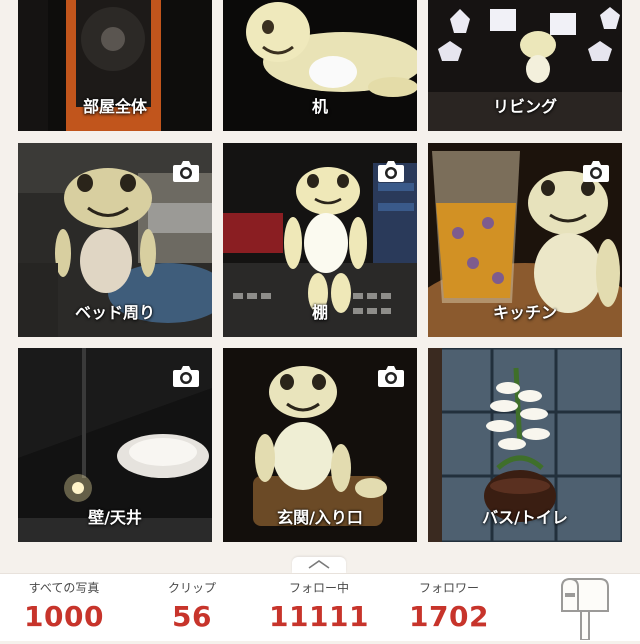 Image resolution: width=640 pixels, height=644 pixels. I want to click on chevron-up-icon, so click(319, 564).